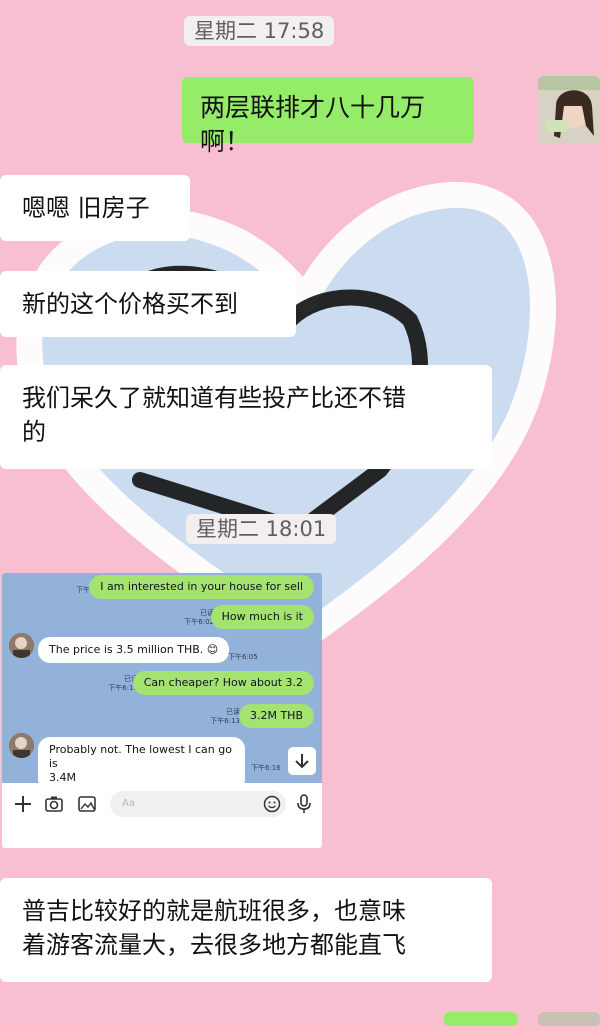  Describe the element at coordinates (214, 911) in the screenshot. I see `message-text: 普吉比较好的就是航班很多，也意味` at that location.